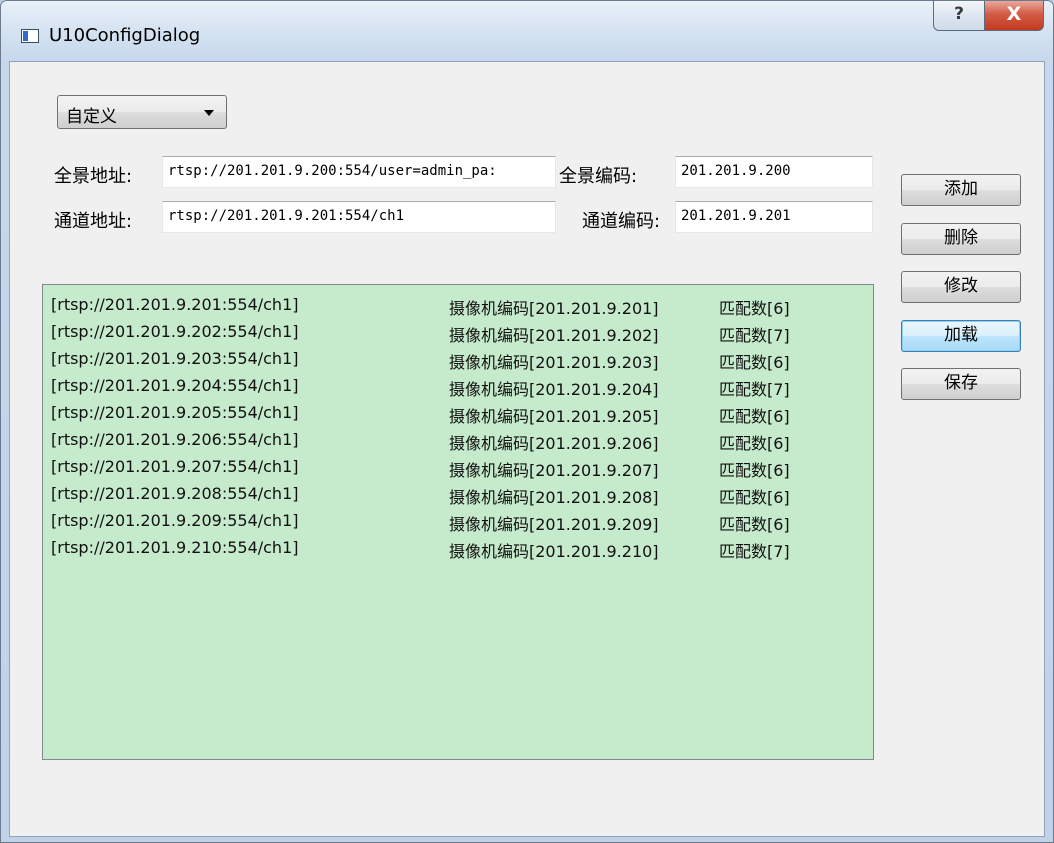 This screenshot has height=843, width=1054. What do you see at coordinates (359, 172) in the screenshot?
I see `panorama-address-input: rtsp://201.201.9.200:554/user=admin_pa:` at bounding box center [359, 172].